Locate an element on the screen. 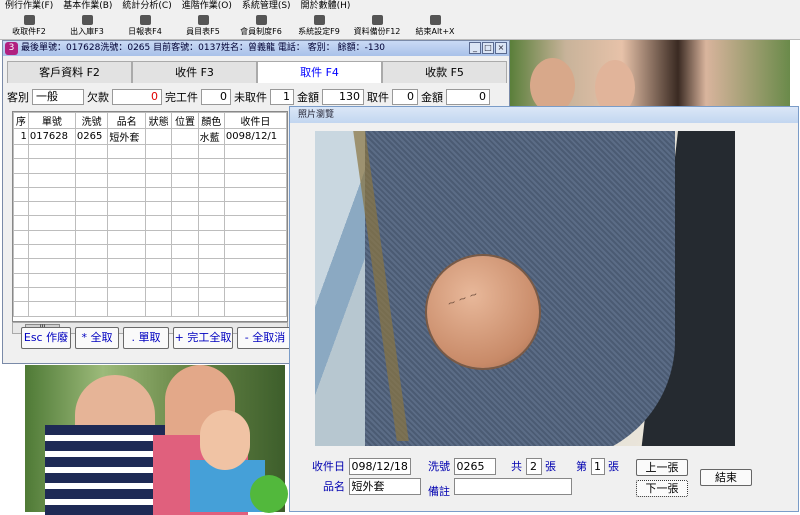  action-buttons: Esc 作廢 * 全取 . 單取 + 完工全取 - 全取消 is located at coordinates (157, 338).